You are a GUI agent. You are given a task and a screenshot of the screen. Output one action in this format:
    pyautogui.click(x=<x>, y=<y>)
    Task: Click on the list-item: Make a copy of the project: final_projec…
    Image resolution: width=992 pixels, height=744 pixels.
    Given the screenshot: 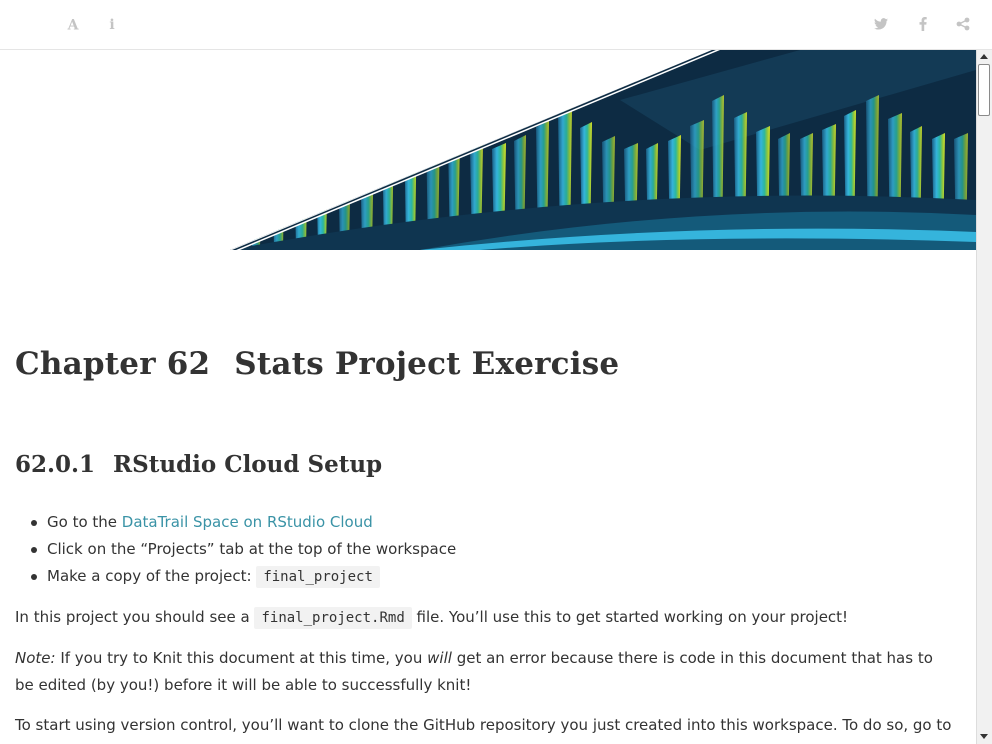 What is the action you would take?
    pyautogui.click(x=243, y=578)
    